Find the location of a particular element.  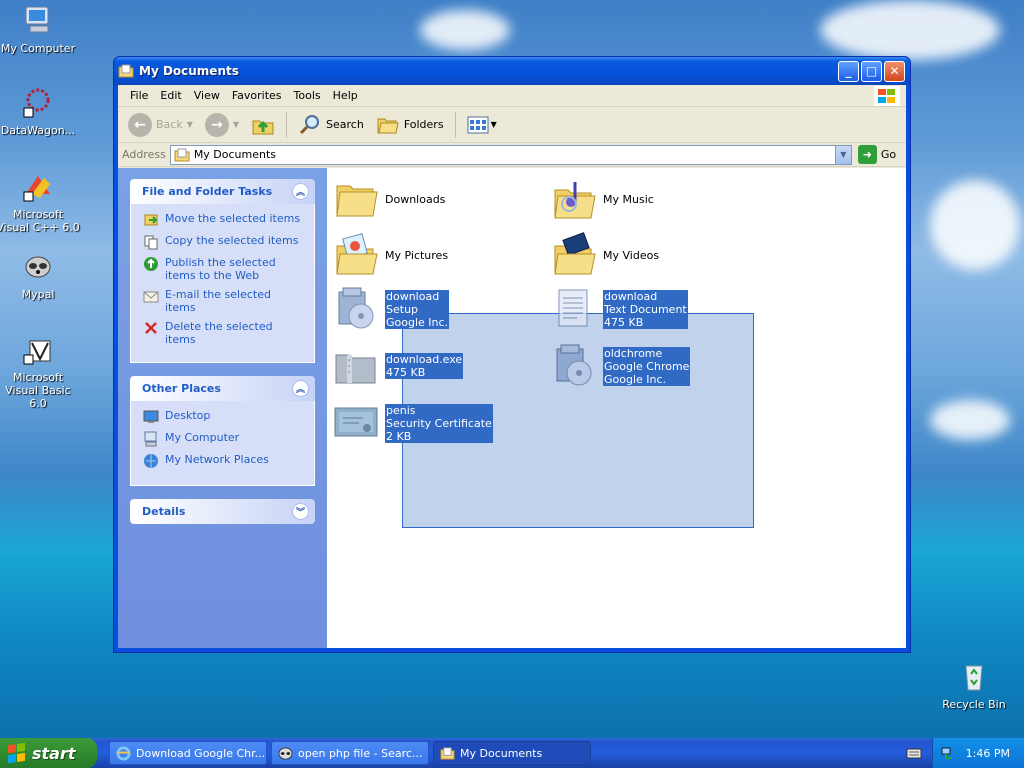

place-label: My Computer is located at coordinates (202, 437).